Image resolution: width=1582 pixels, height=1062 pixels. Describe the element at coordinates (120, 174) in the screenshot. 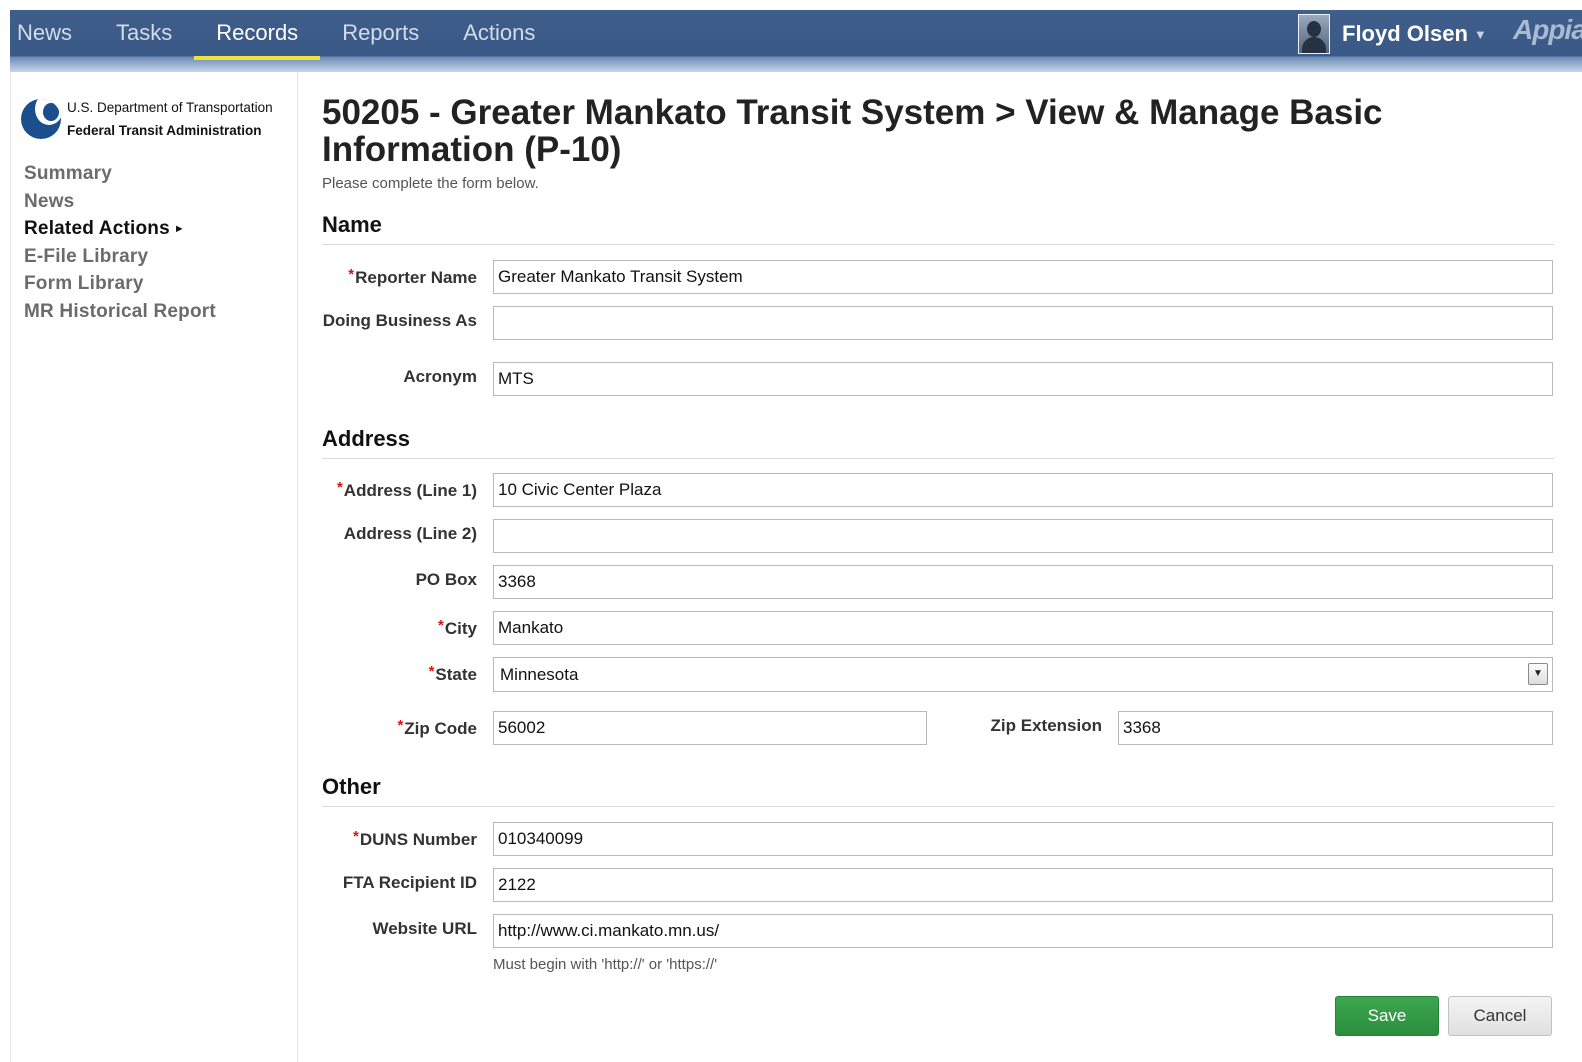

I see `sidebar-item-summary: Summary` at that location.